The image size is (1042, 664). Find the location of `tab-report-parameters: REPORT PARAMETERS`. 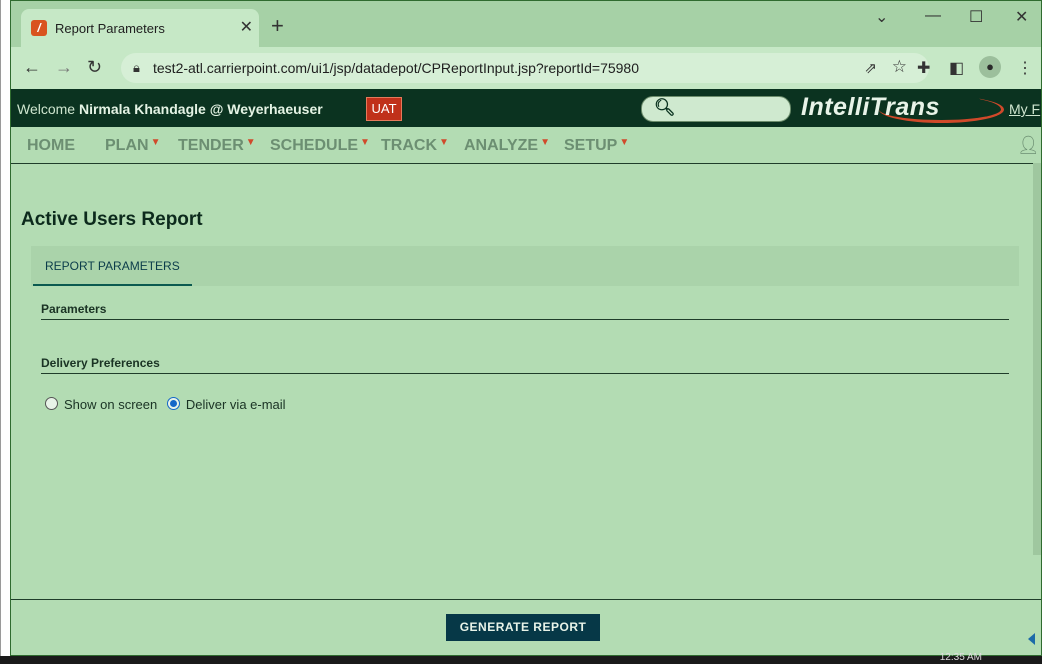

tab-report-parameters: REPORT PARAMETERS is located at coordinates (112, 266).